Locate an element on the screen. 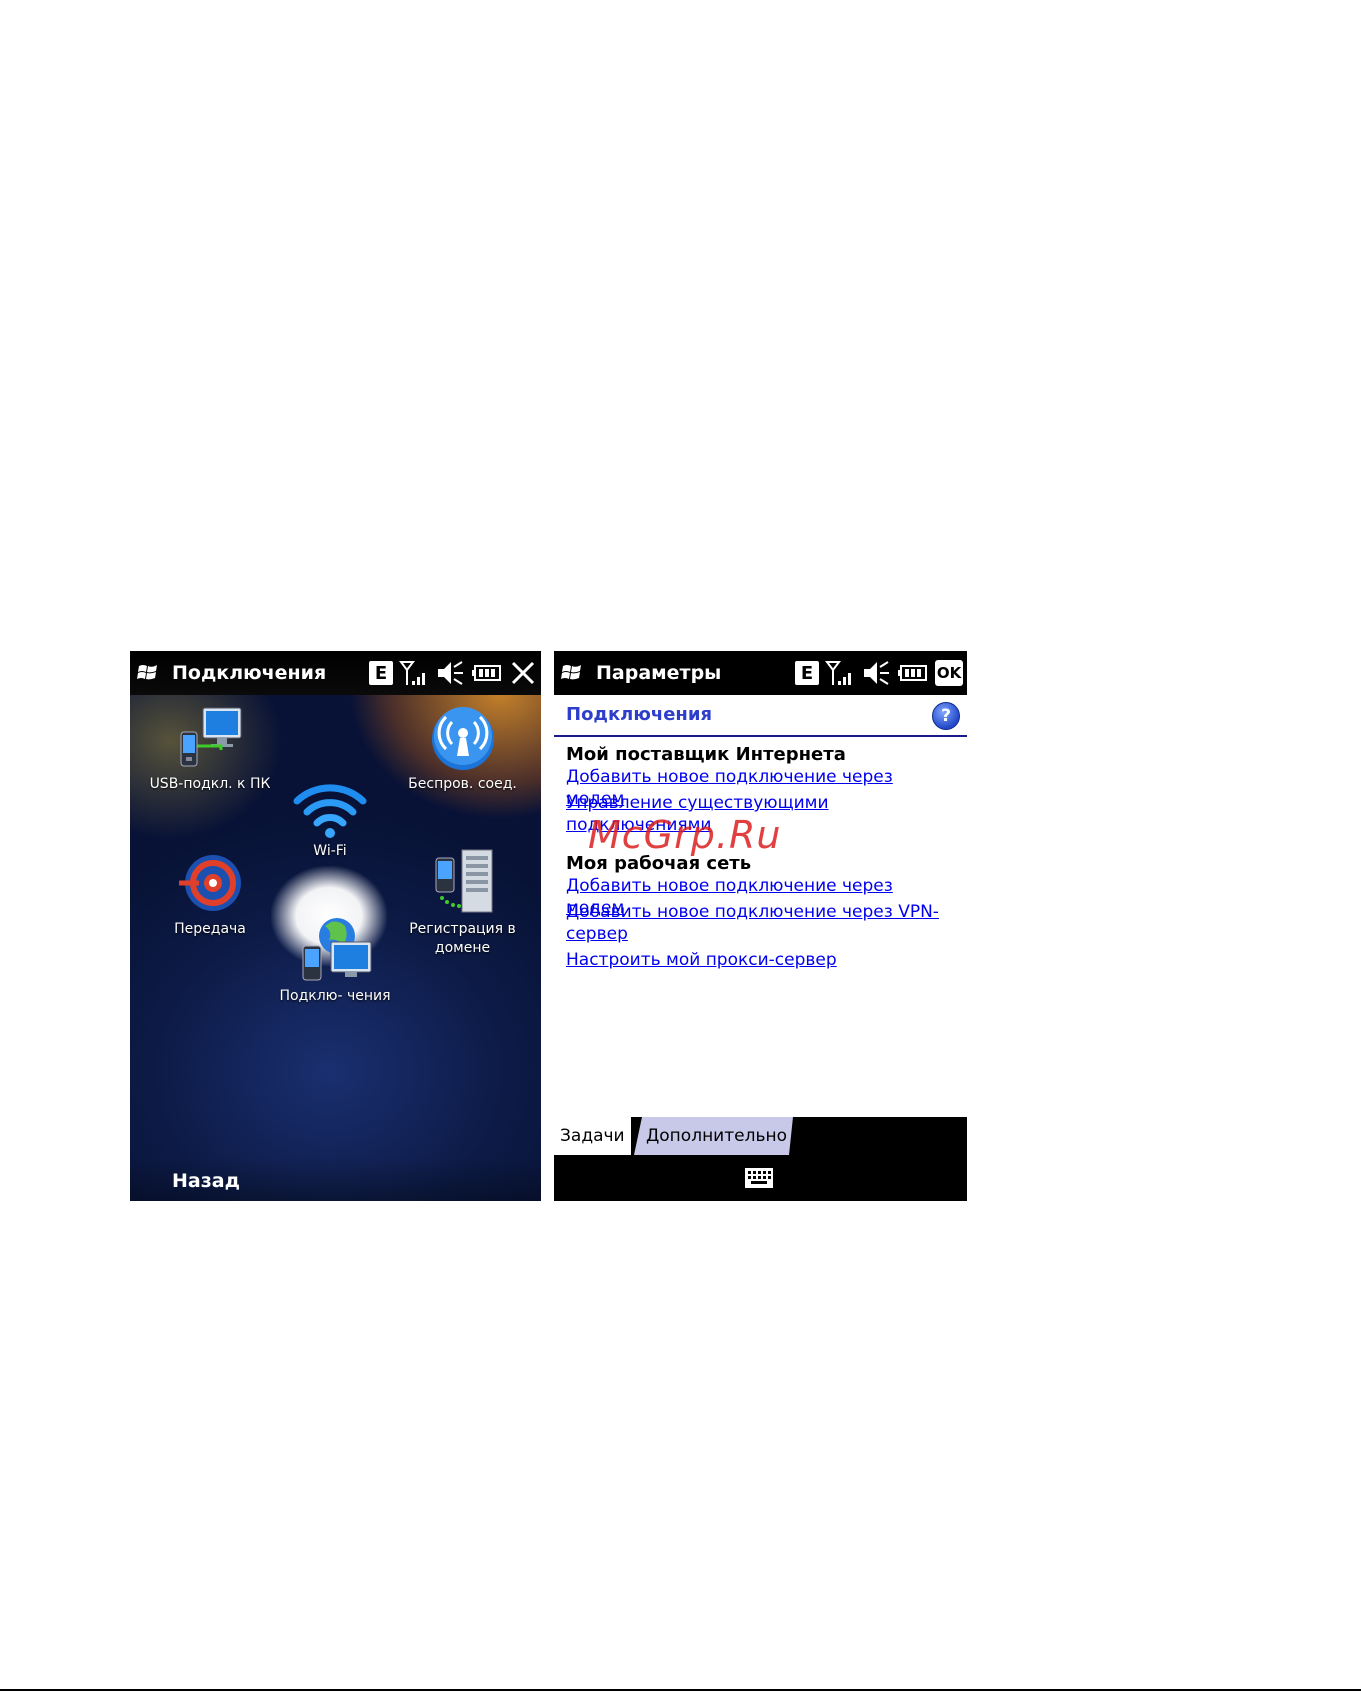 The height and width of the screenshot is (1702, 1361). usb-pc-icon is located at coordinates (211, 737).